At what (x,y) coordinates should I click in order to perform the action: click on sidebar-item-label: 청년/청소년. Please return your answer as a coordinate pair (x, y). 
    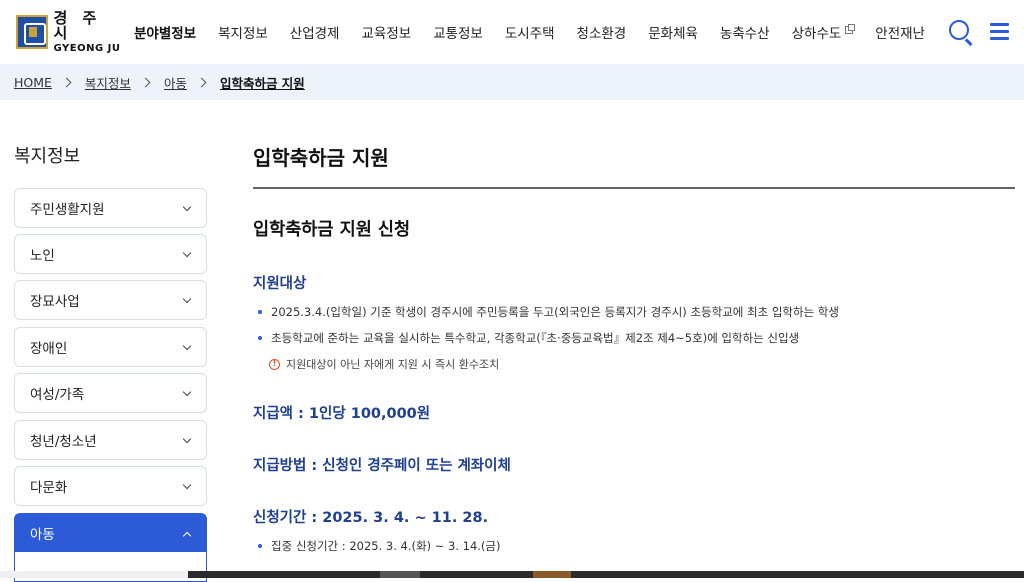
    Looking at the image, I should click on (63, 442).